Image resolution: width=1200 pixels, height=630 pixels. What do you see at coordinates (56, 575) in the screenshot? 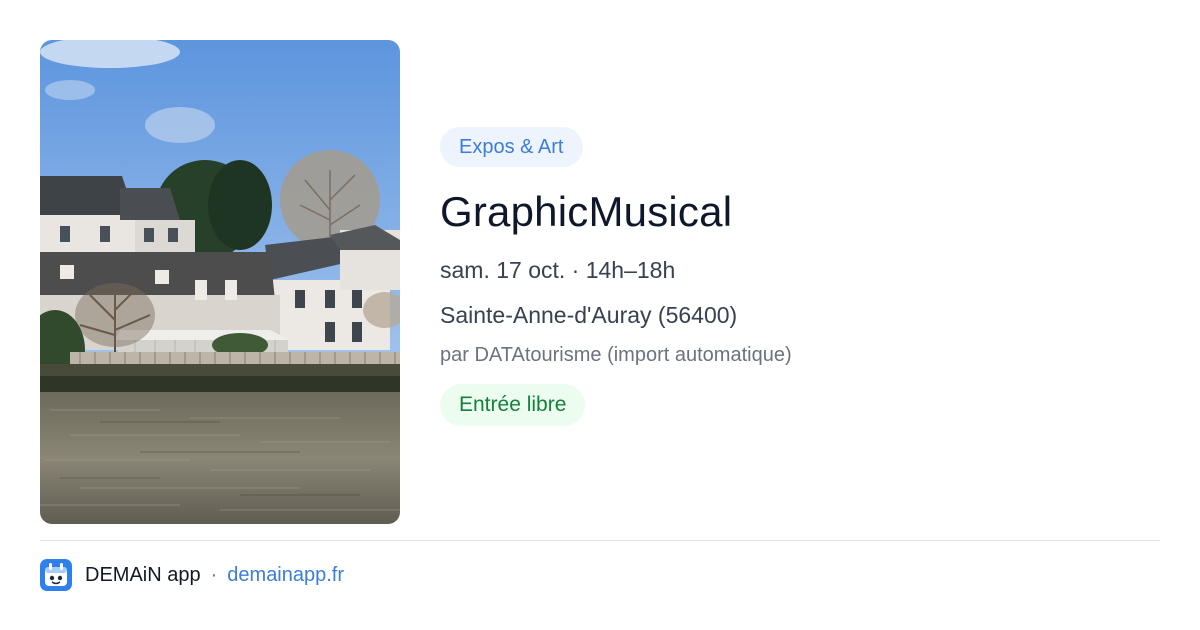
I see `app-logo-icon` at bounding box center [56, 575].